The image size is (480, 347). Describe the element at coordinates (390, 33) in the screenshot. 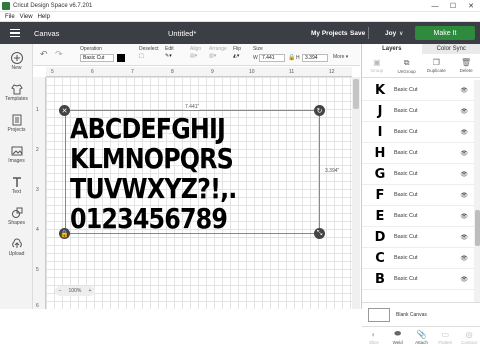

I see `user-menu: Joy` at that location.